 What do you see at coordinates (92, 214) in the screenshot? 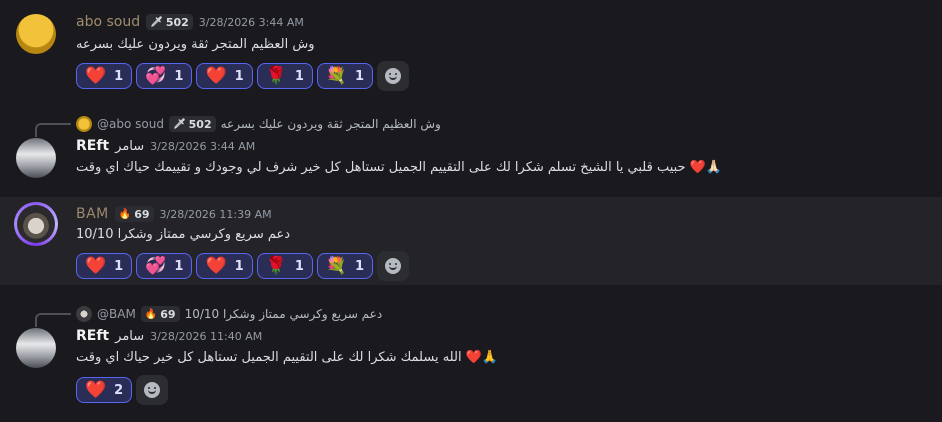
I see `author-name: BAM` at bounding box center [92, 214].